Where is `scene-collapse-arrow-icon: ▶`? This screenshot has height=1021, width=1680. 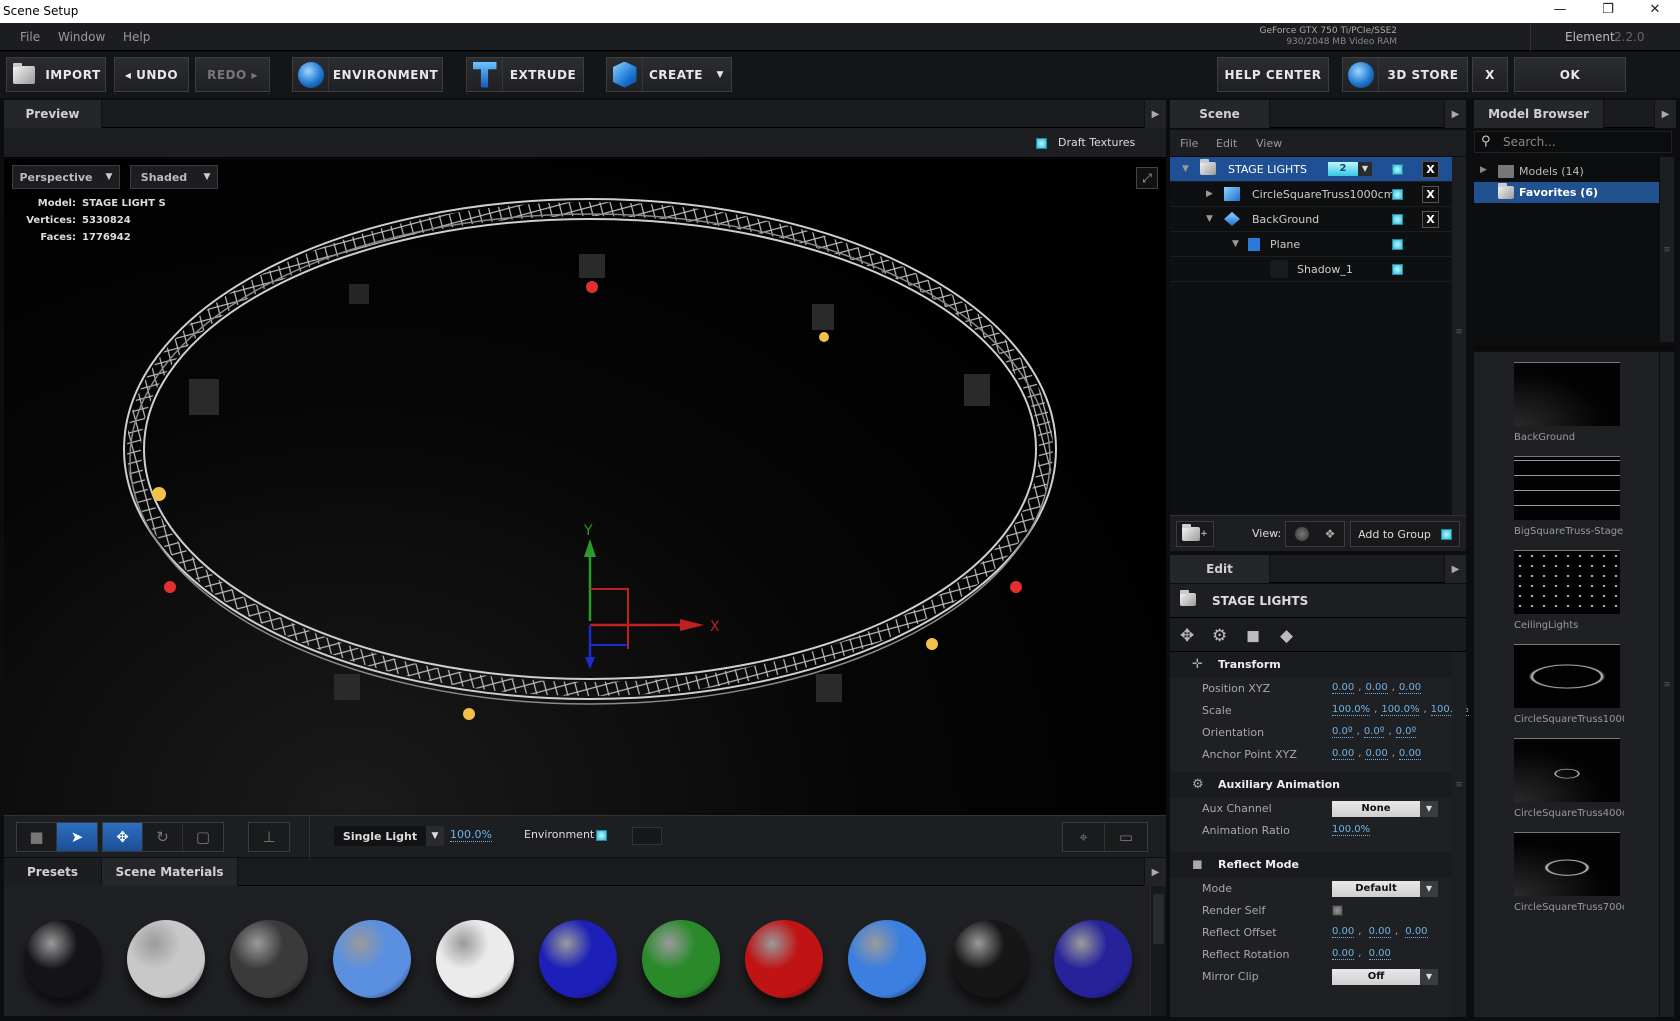
scene-collapse-arrow-icon: ▶ is located at coordinates (1455, 114).